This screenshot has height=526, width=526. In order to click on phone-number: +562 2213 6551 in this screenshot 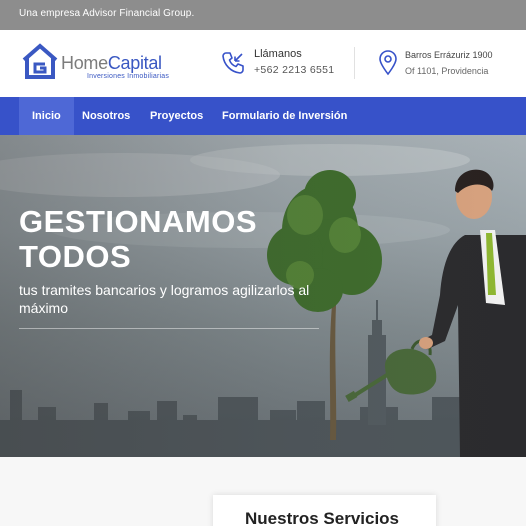, I will do `click(294, 70)`.